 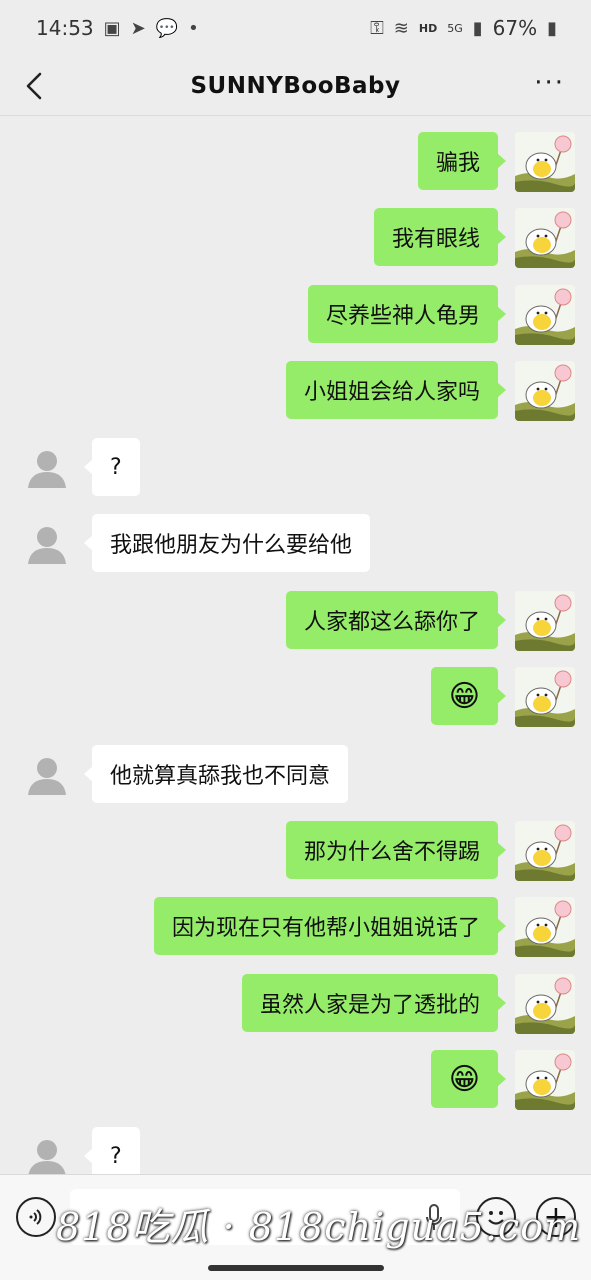 I want to click on message-row: 尽养些神人龟男, so click(x=295, y=315).